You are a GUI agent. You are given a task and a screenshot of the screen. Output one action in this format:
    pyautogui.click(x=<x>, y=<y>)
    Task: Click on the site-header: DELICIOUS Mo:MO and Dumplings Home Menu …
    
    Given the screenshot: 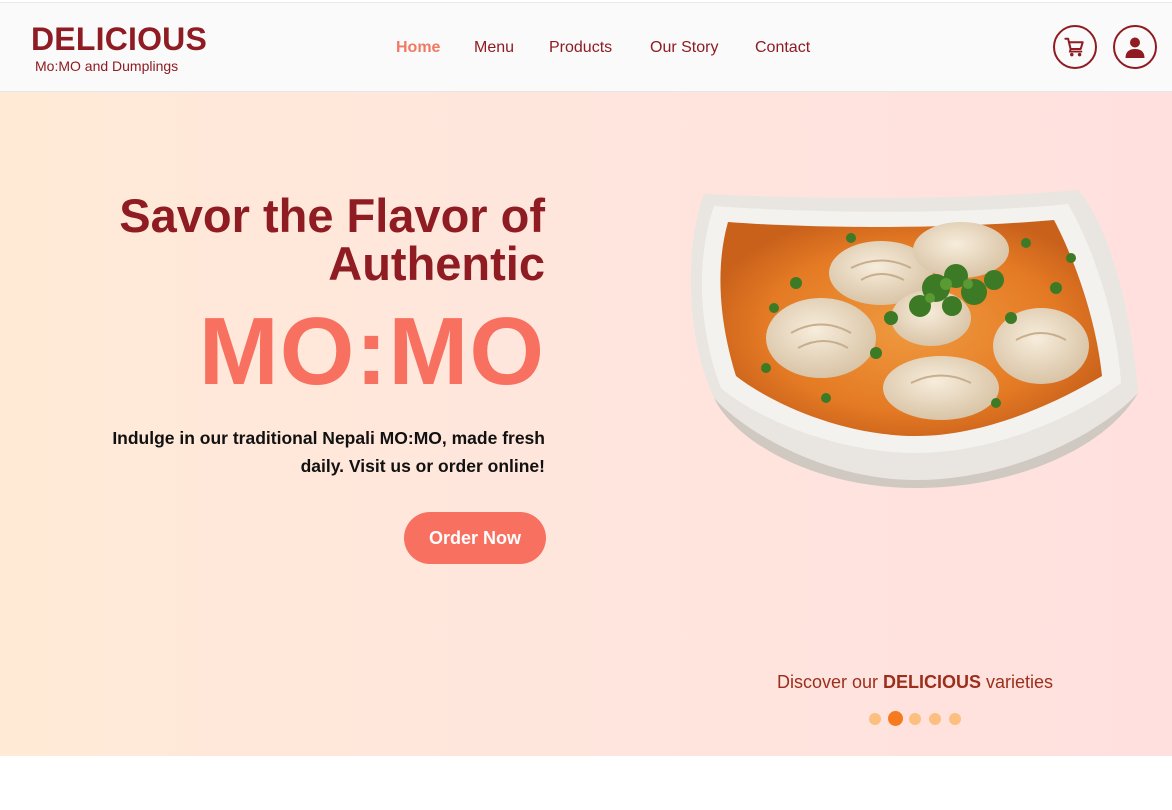 What is the action you would take?
    pyautogui.click(x=586, y=47)
    